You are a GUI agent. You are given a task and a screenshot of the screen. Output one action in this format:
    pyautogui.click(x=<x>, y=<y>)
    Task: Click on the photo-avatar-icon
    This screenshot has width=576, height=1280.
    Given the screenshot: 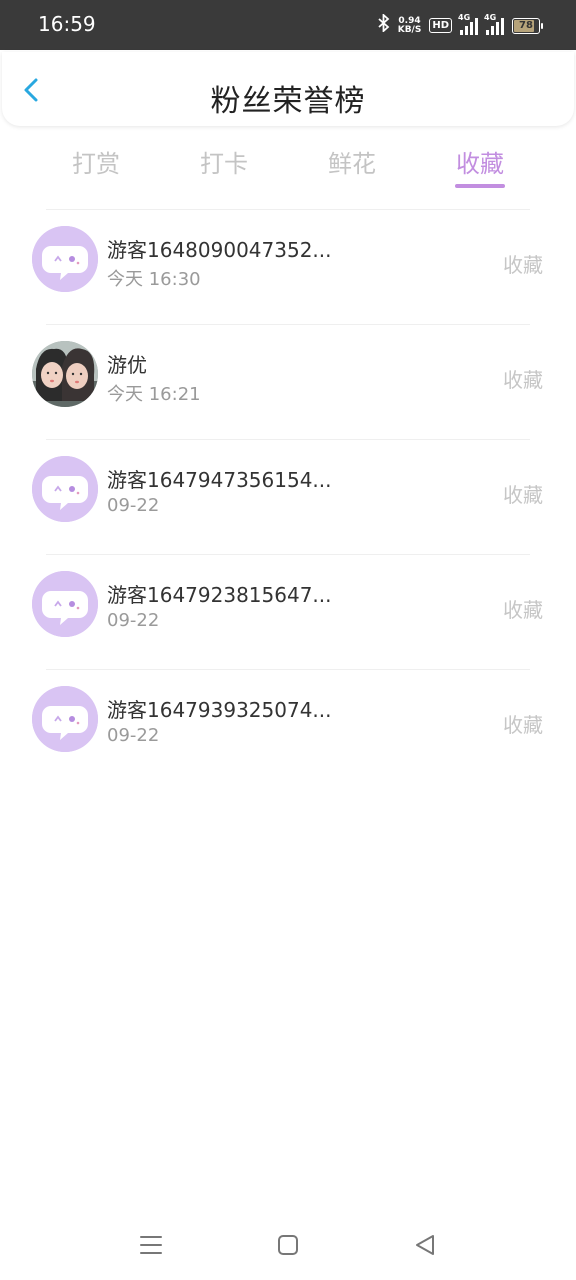 What is the action you would take?
    pyautogui.click(x=65, y=374)
    